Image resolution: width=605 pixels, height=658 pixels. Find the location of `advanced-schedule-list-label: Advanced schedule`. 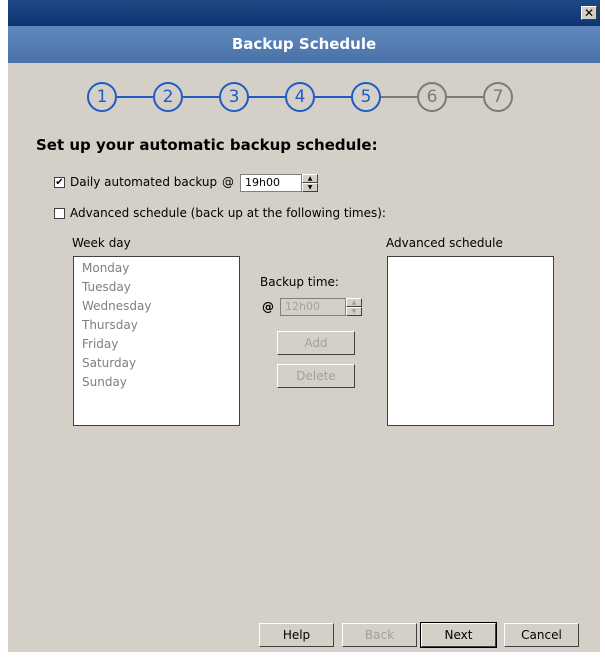

advanced-schedule-list-label: Advanced schedule is located at coordinates (444, 243).